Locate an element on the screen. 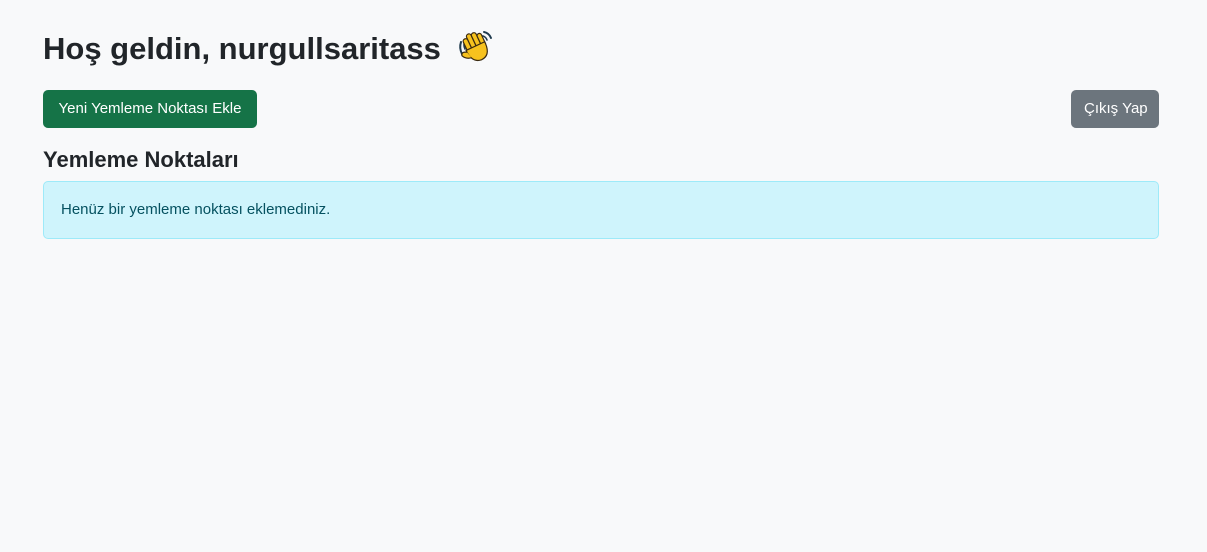 The image size is (1207, 552). page-title: Hoş geldin, nurgullsaritass is located at coordinates (268, 49).